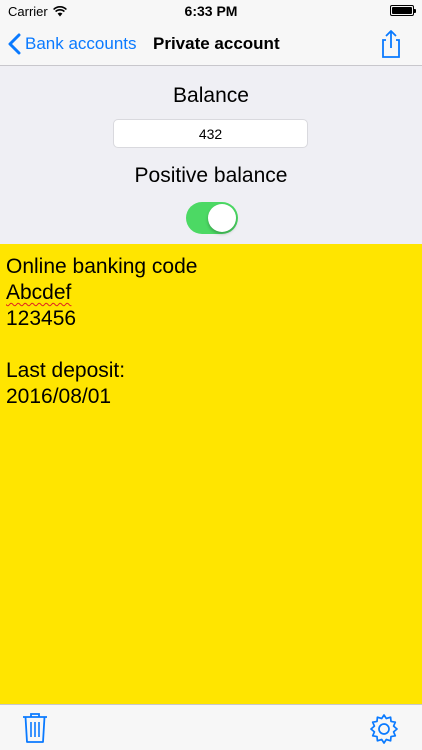 The height and width of the screenshot is (750, 422). I want to click on notes-line: Abcdef, so click(39, 292).